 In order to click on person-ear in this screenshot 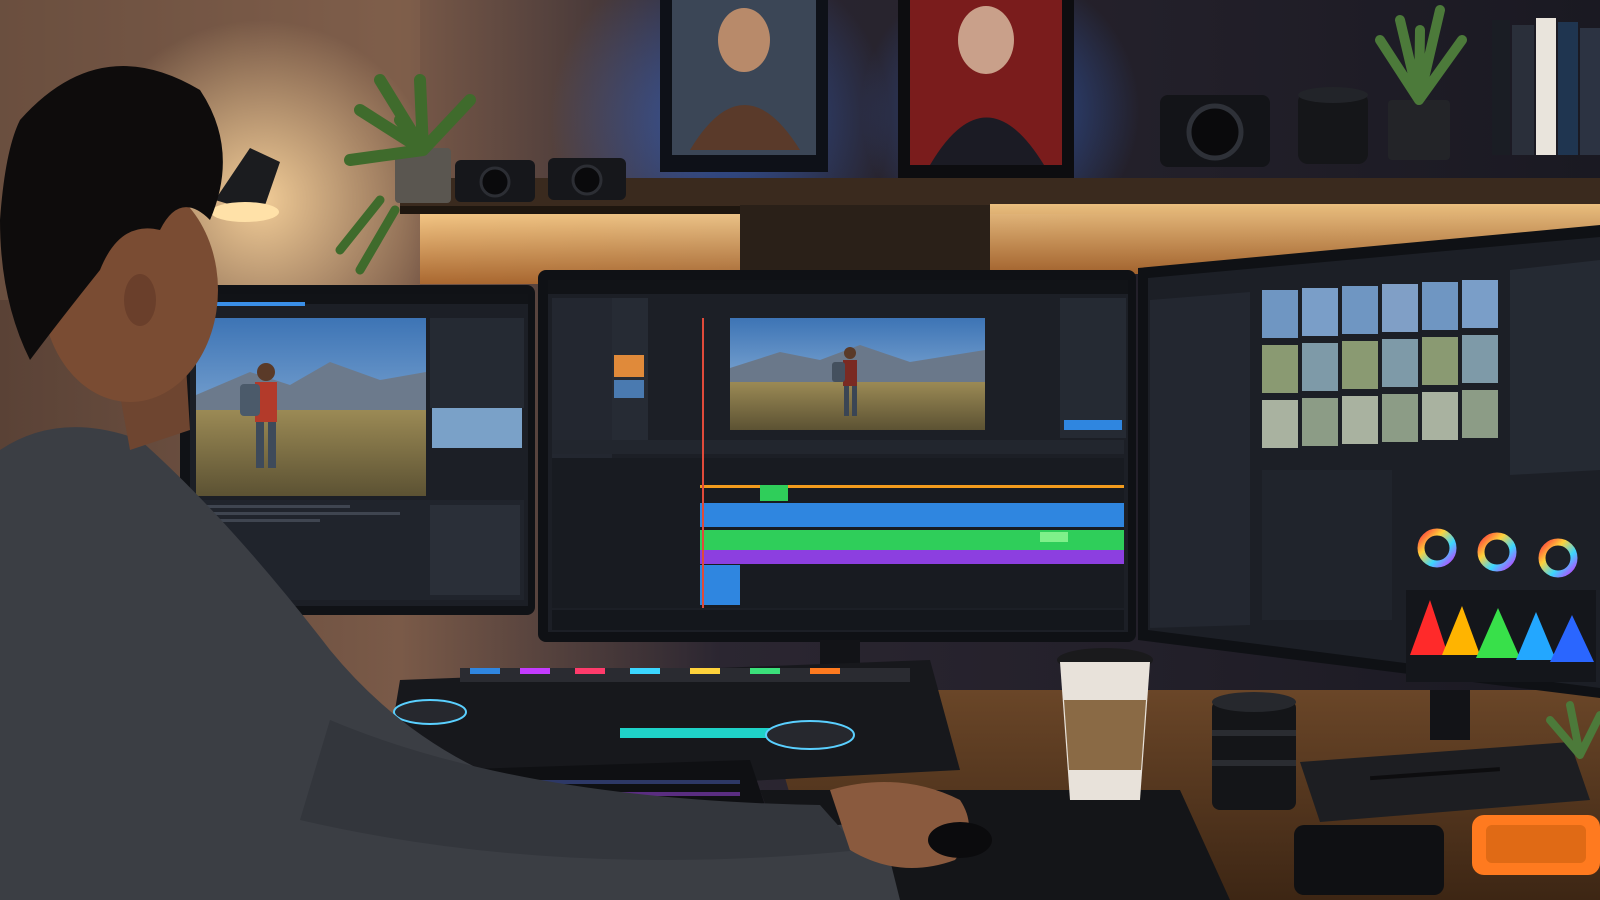, I will do `click(140, 300)`.